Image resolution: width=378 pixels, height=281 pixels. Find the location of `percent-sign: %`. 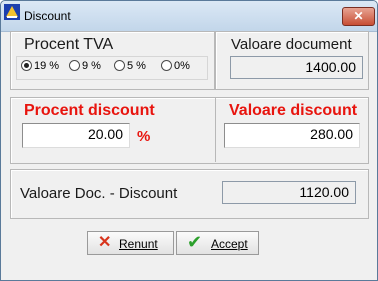

percent-sign: % is located at coordinates (144, 136).